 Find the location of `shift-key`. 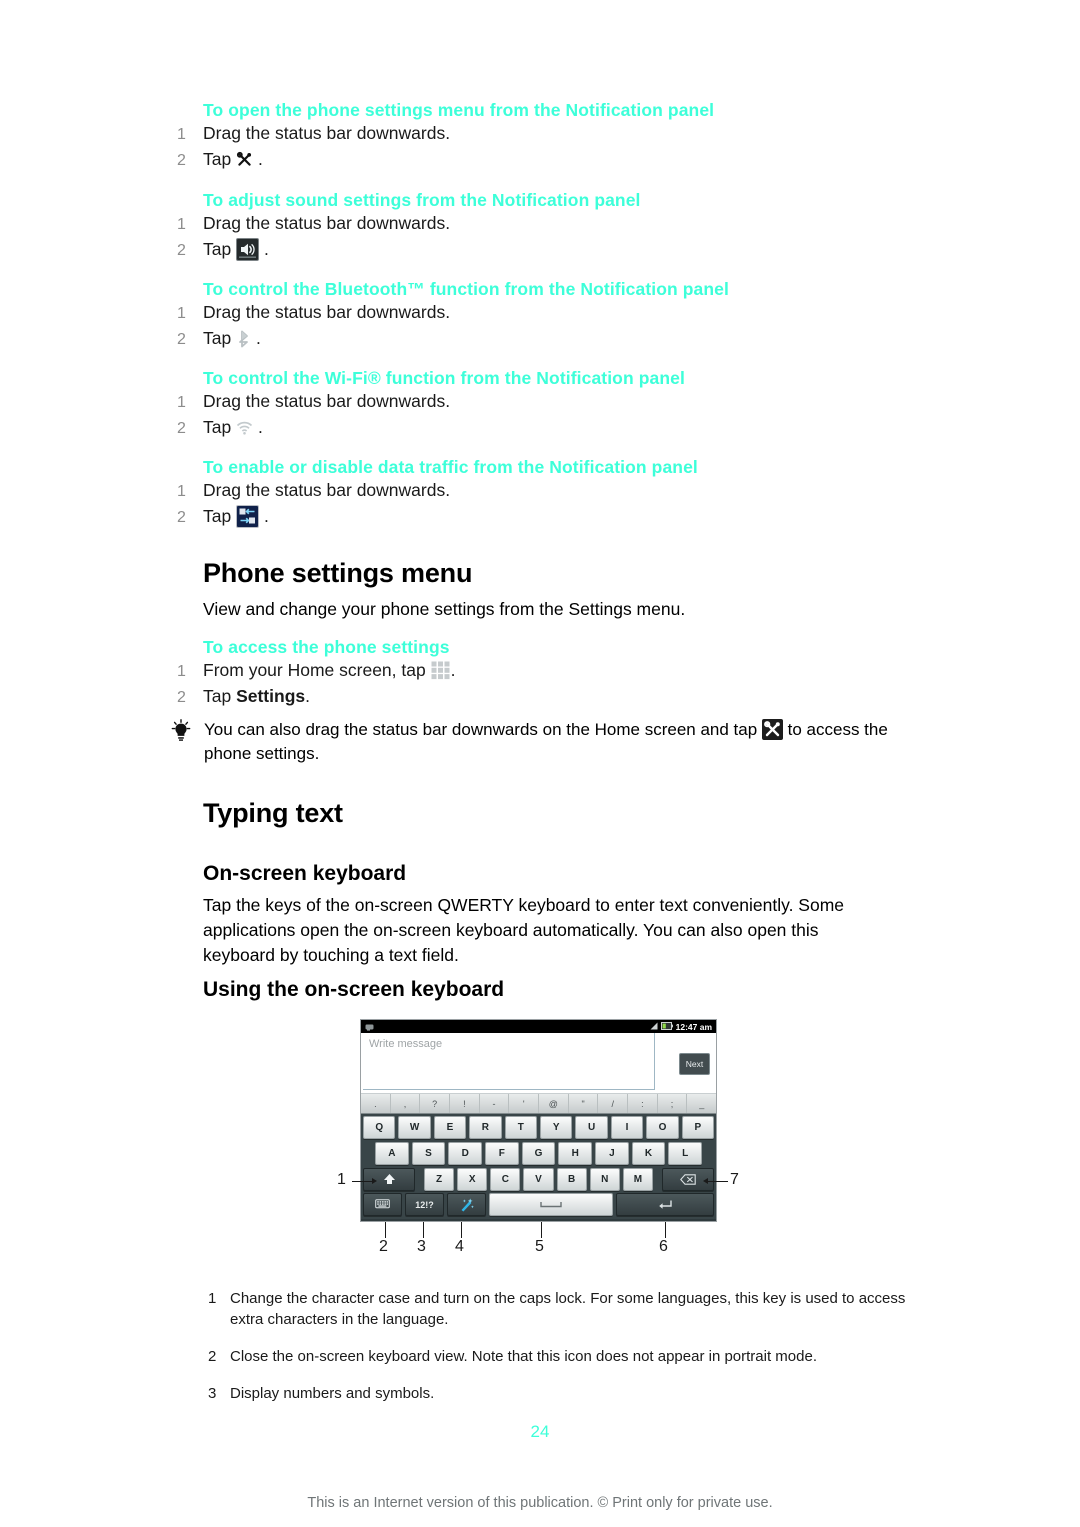

shift-key is located at coordinates (389, 1179).